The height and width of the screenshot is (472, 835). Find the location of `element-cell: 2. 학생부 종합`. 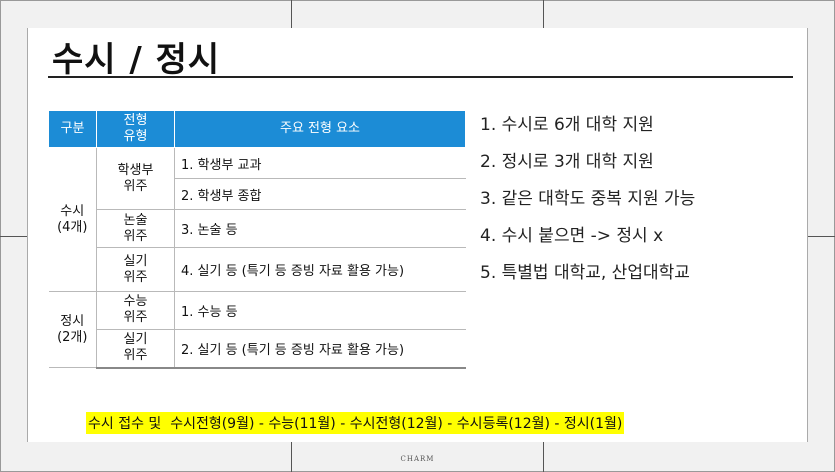

element-cell: 2. 학생부 종합 is located at coordinates (320, 194).